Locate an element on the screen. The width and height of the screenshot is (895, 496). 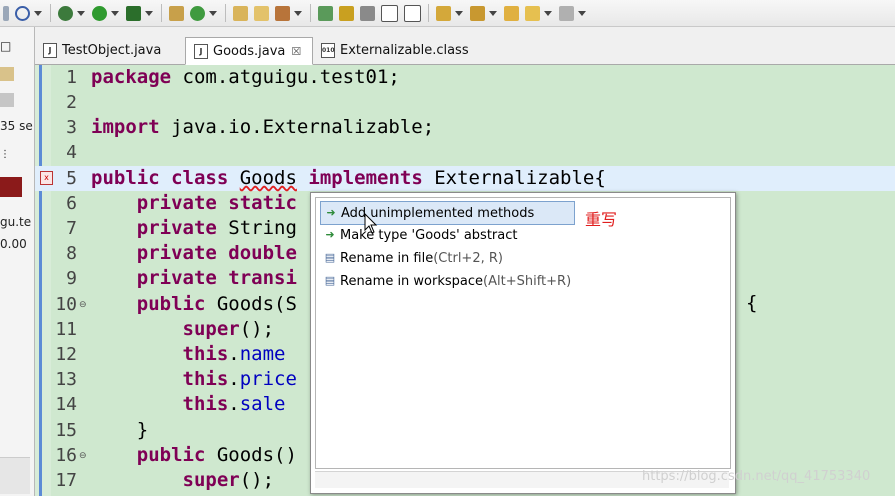
folder-icon is located at coordinates (7, 74).